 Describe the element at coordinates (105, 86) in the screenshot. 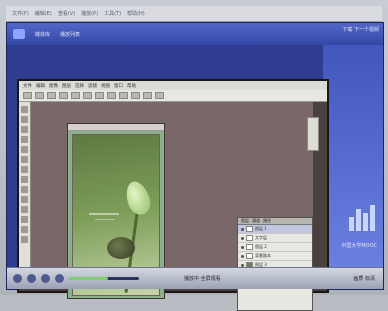

I see `ps-menu-view: 视图` at that location.